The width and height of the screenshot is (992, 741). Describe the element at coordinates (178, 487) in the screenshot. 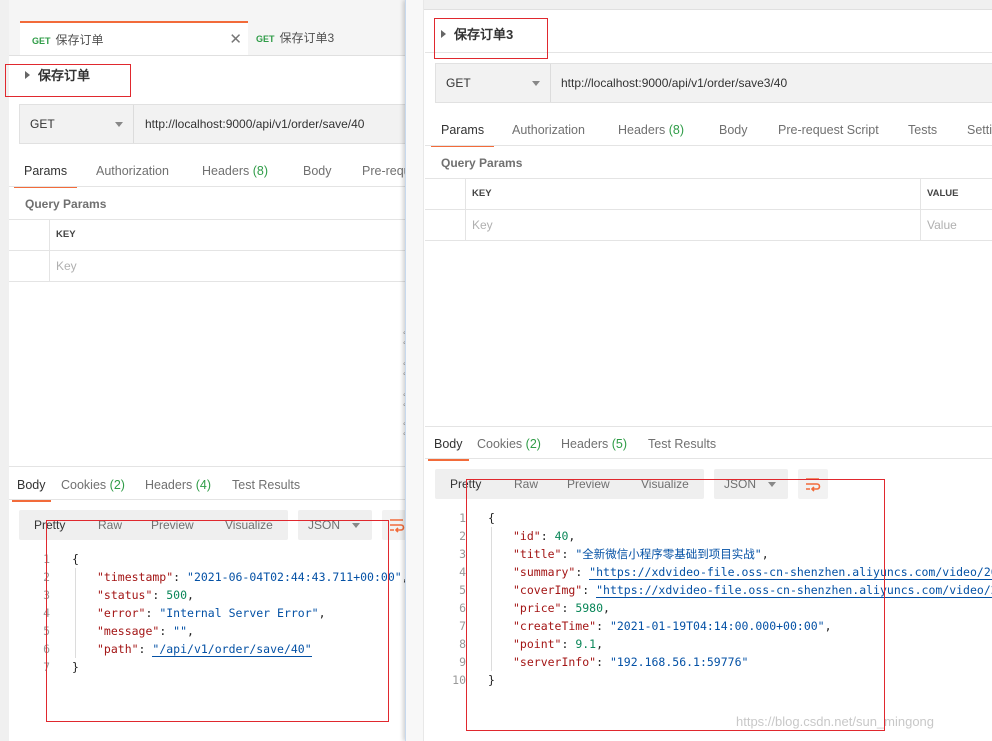

I see `tab-response-headers: Headers (4)` at that location.